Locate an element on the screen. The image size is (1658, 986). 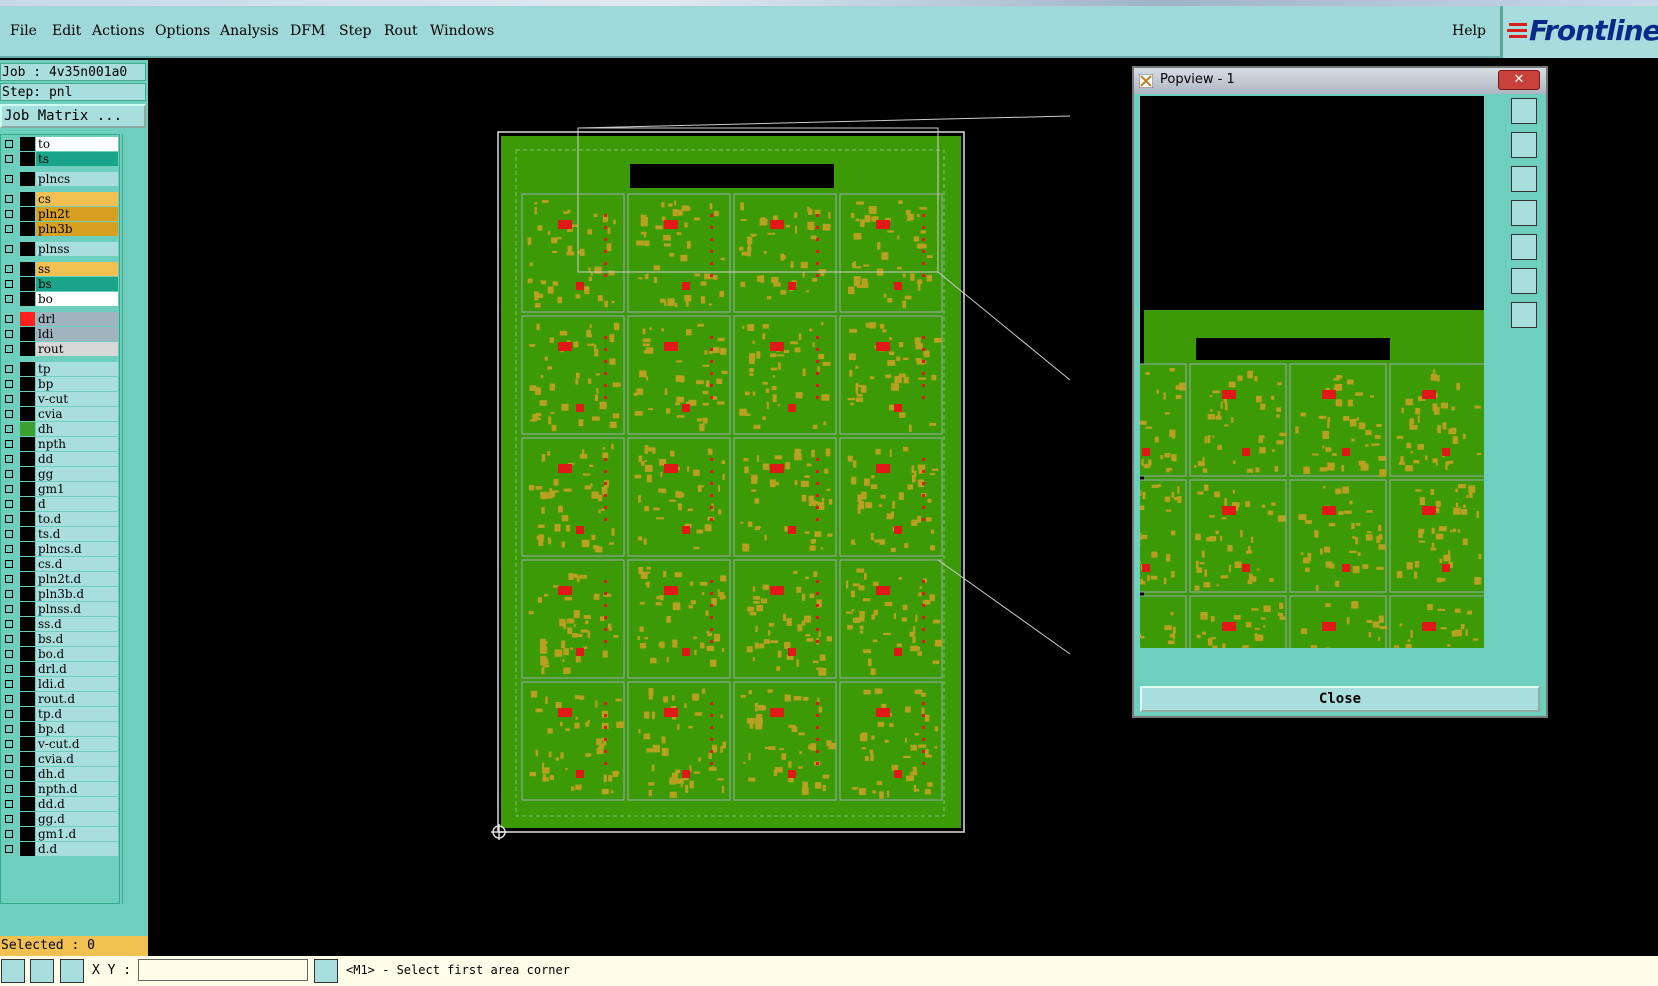
popview-canvas is located at coordinates (1312, 372).